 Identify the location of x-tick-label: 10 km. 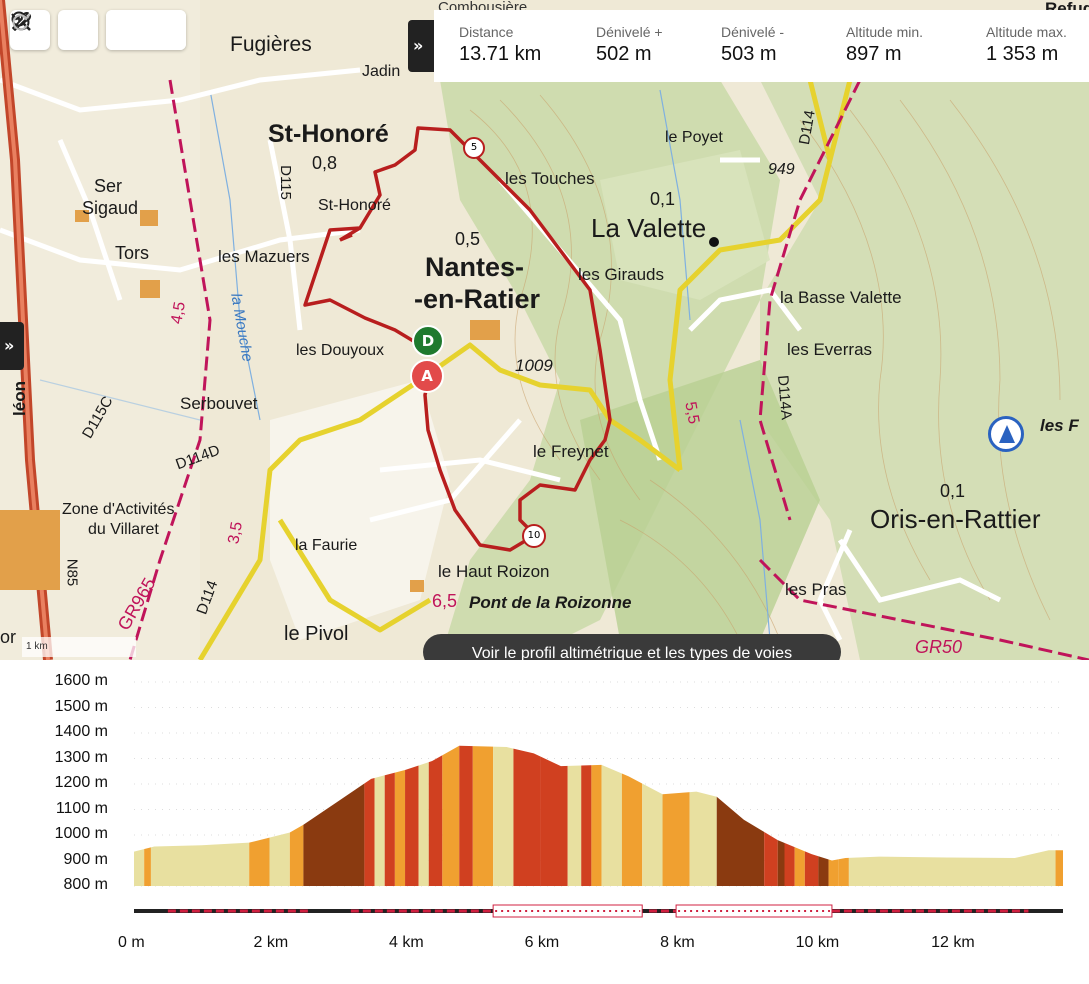
(817, 942).